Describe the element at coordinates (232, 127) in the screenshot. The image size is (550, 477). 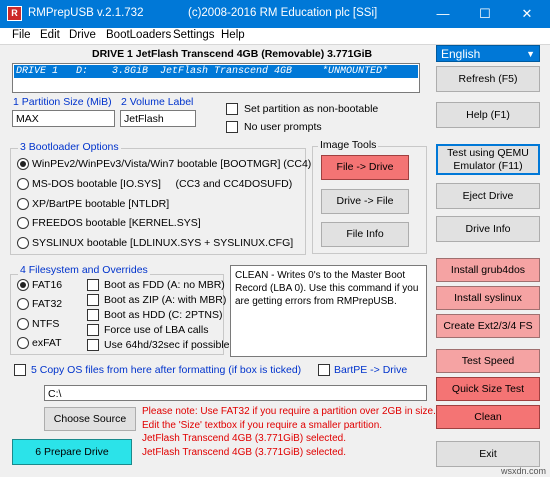
I see `no-prompts-checkbox` at that location.